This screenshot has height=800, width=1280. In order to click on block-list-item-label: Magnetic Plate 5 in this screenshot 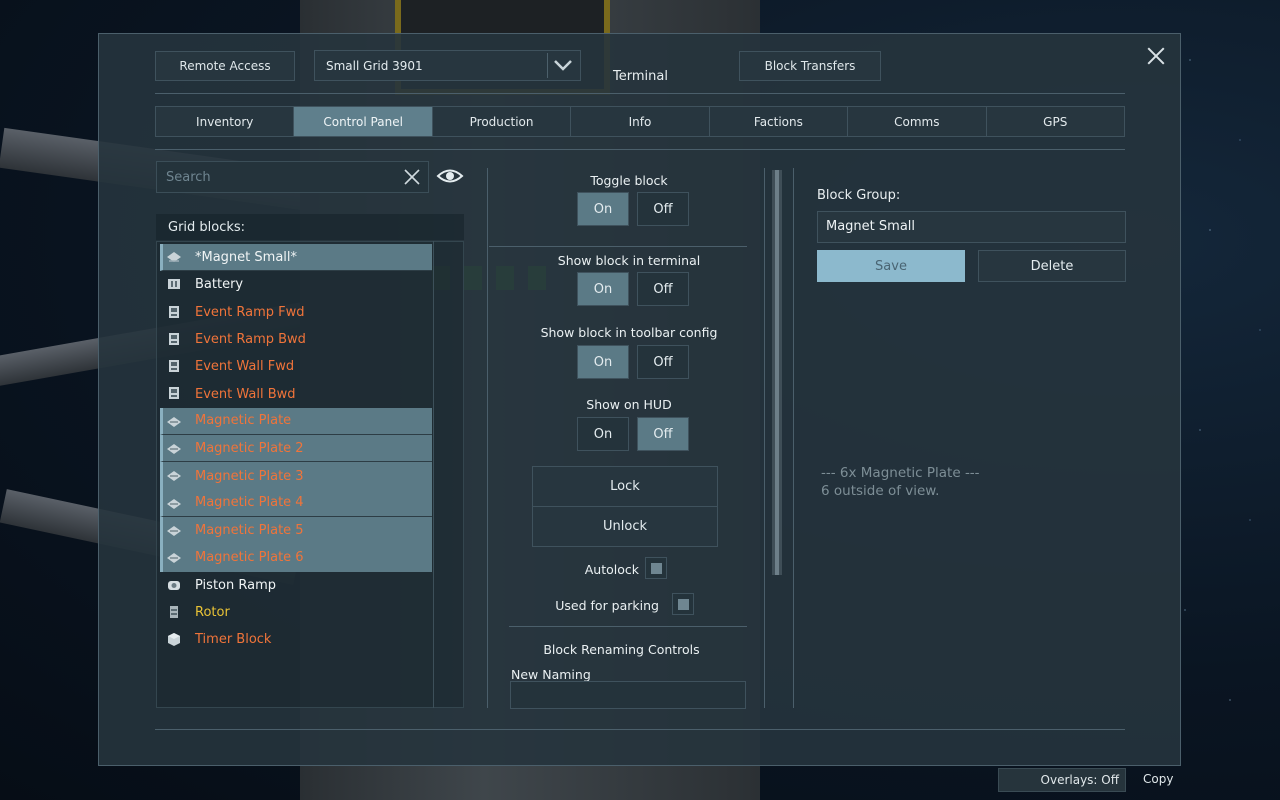, I will do `click(249, 531)`.